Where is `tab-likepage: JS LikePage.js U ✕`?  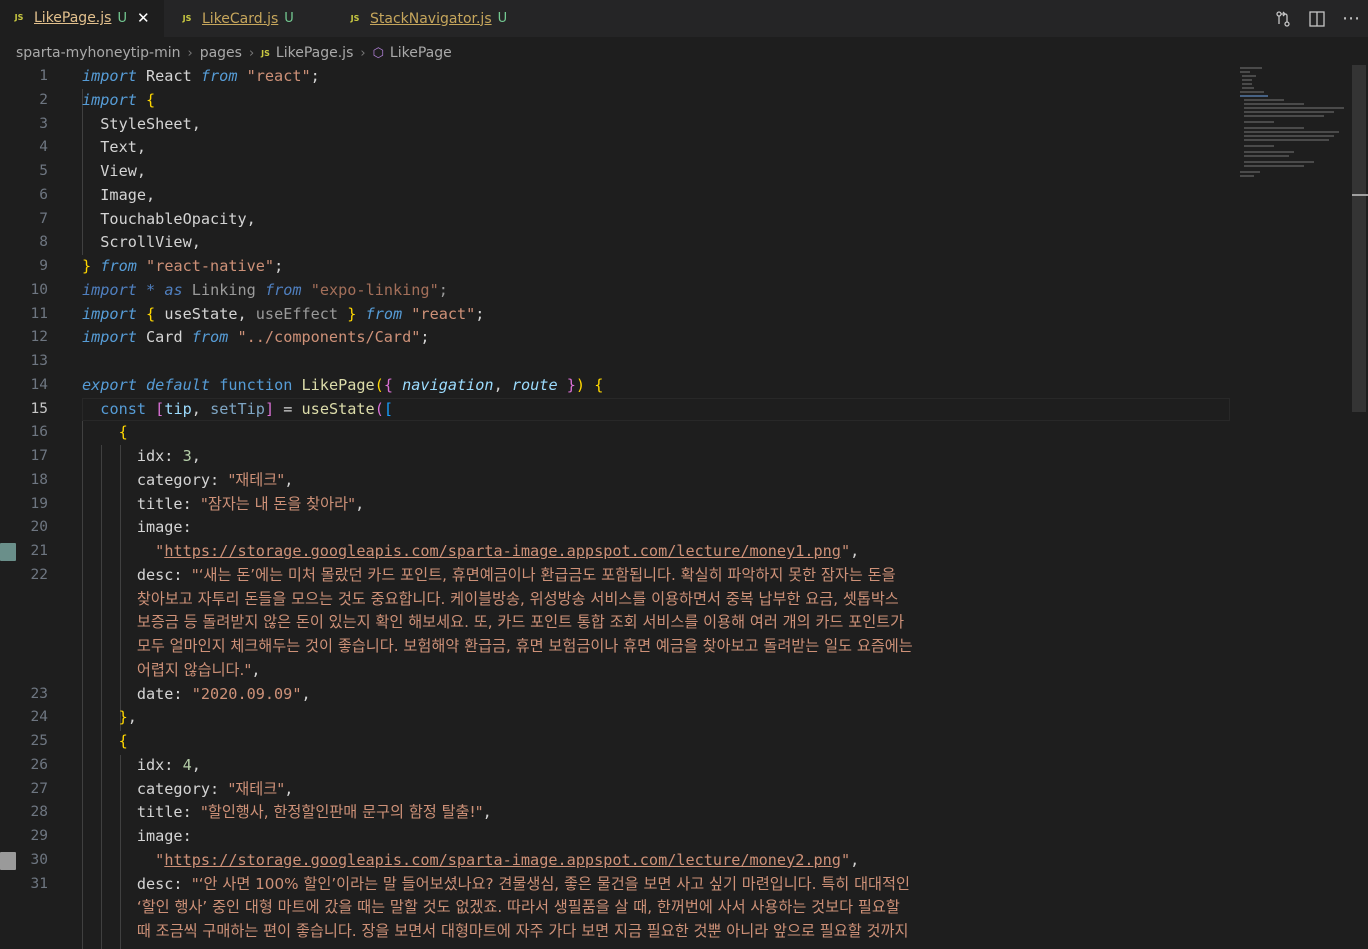
tab-likepage: JS LikePage.js U ✕ is located at coordinates (82, 18).